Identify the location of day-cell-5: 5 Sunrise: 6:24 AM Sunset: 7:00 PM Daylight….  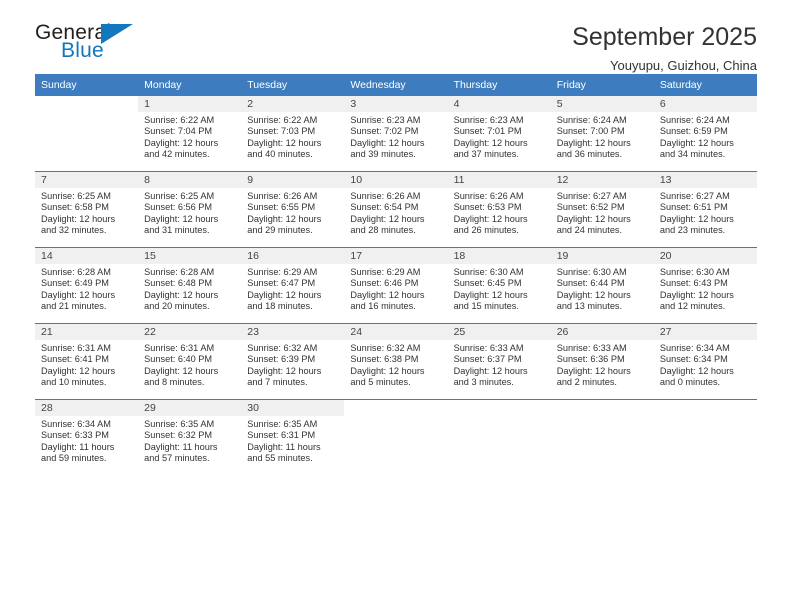
(602, 133).